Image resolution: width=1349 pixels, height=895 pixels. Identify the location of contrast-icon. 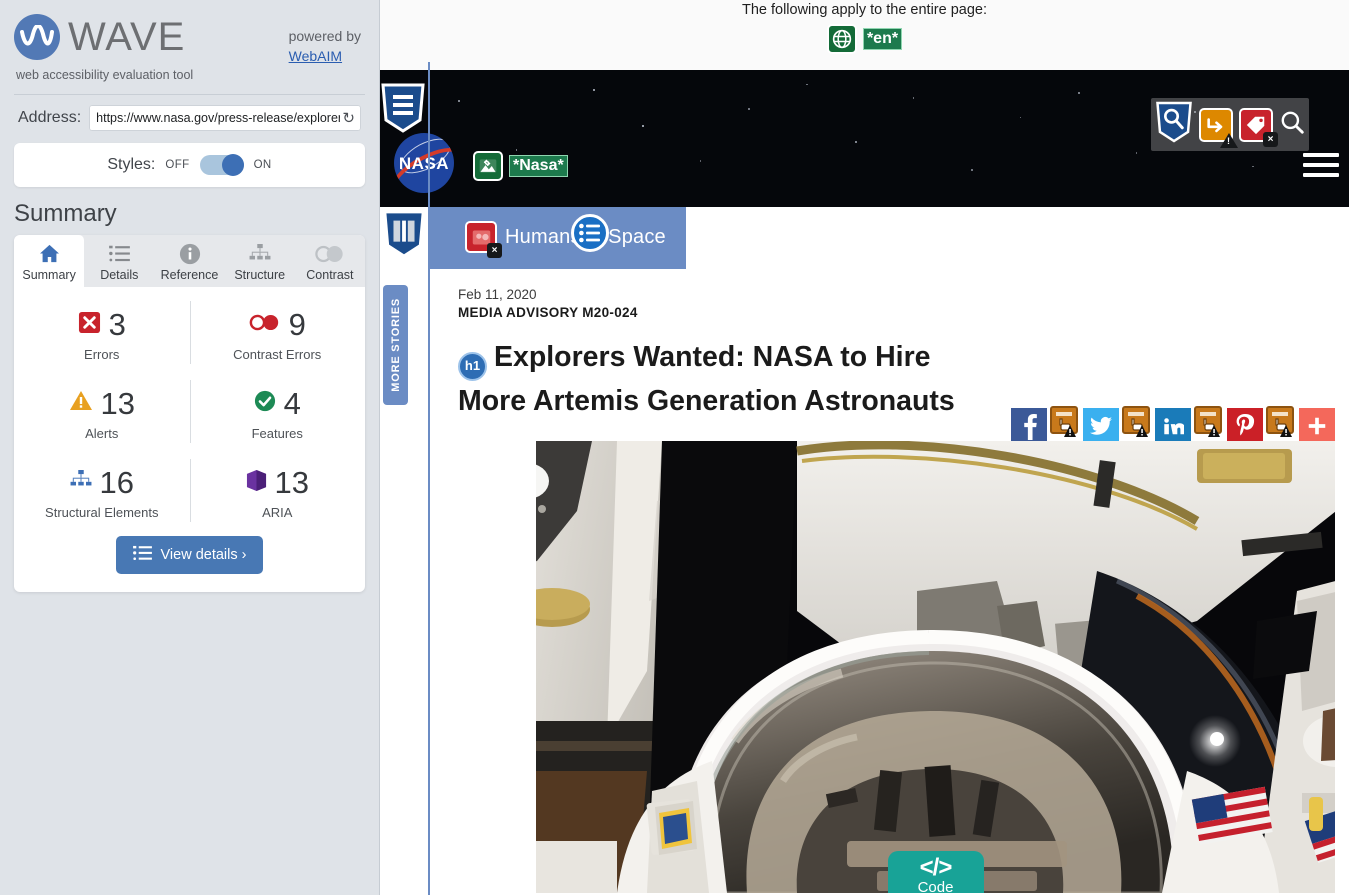
(330, 253).